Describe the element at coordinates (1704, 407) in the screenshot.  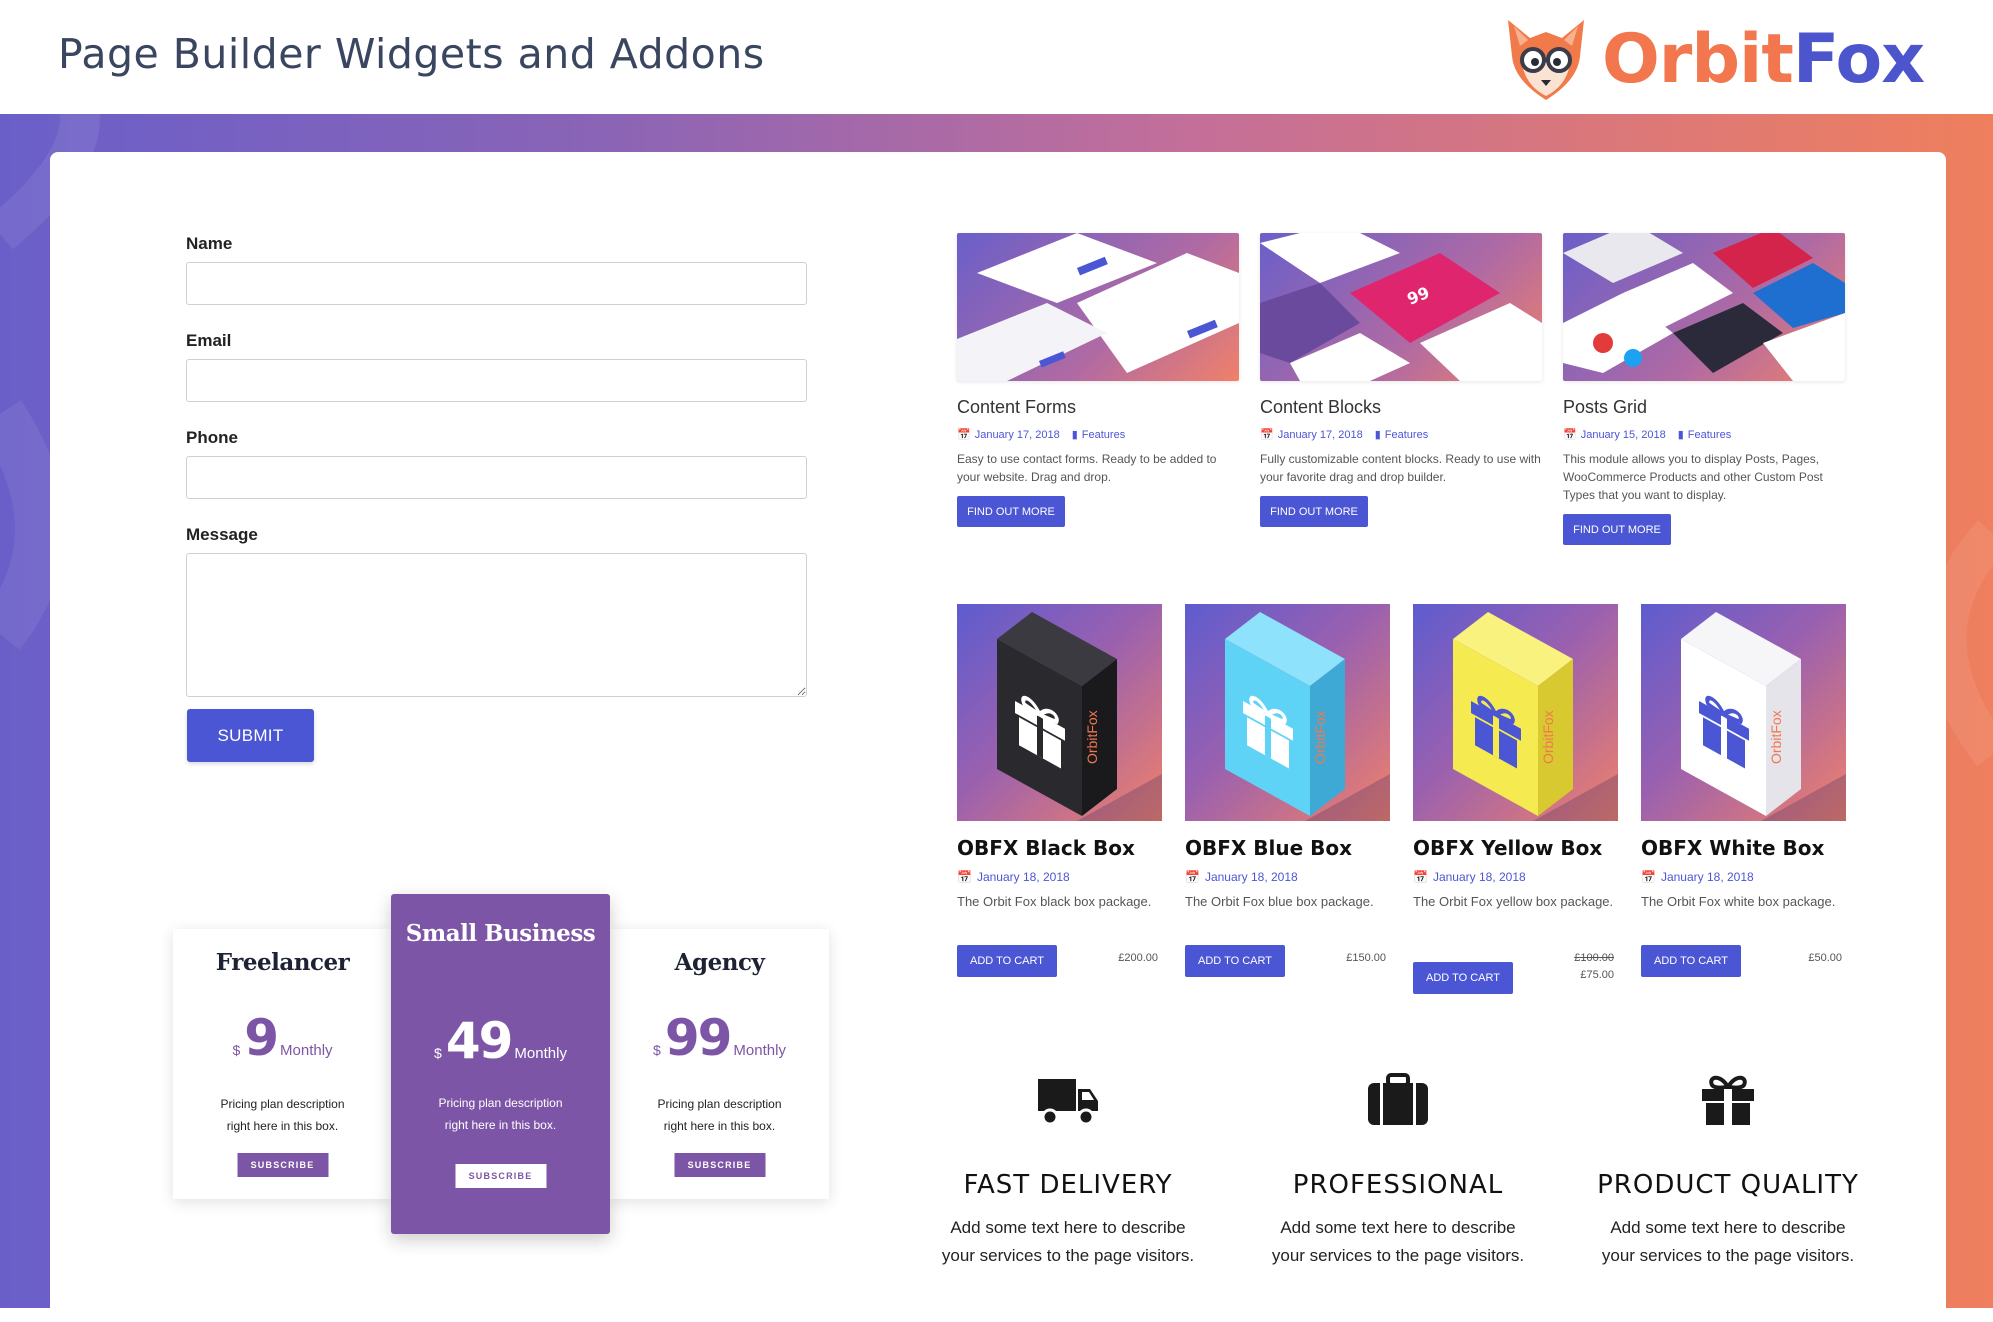
I see `post-title: Posts Grid` at that location.